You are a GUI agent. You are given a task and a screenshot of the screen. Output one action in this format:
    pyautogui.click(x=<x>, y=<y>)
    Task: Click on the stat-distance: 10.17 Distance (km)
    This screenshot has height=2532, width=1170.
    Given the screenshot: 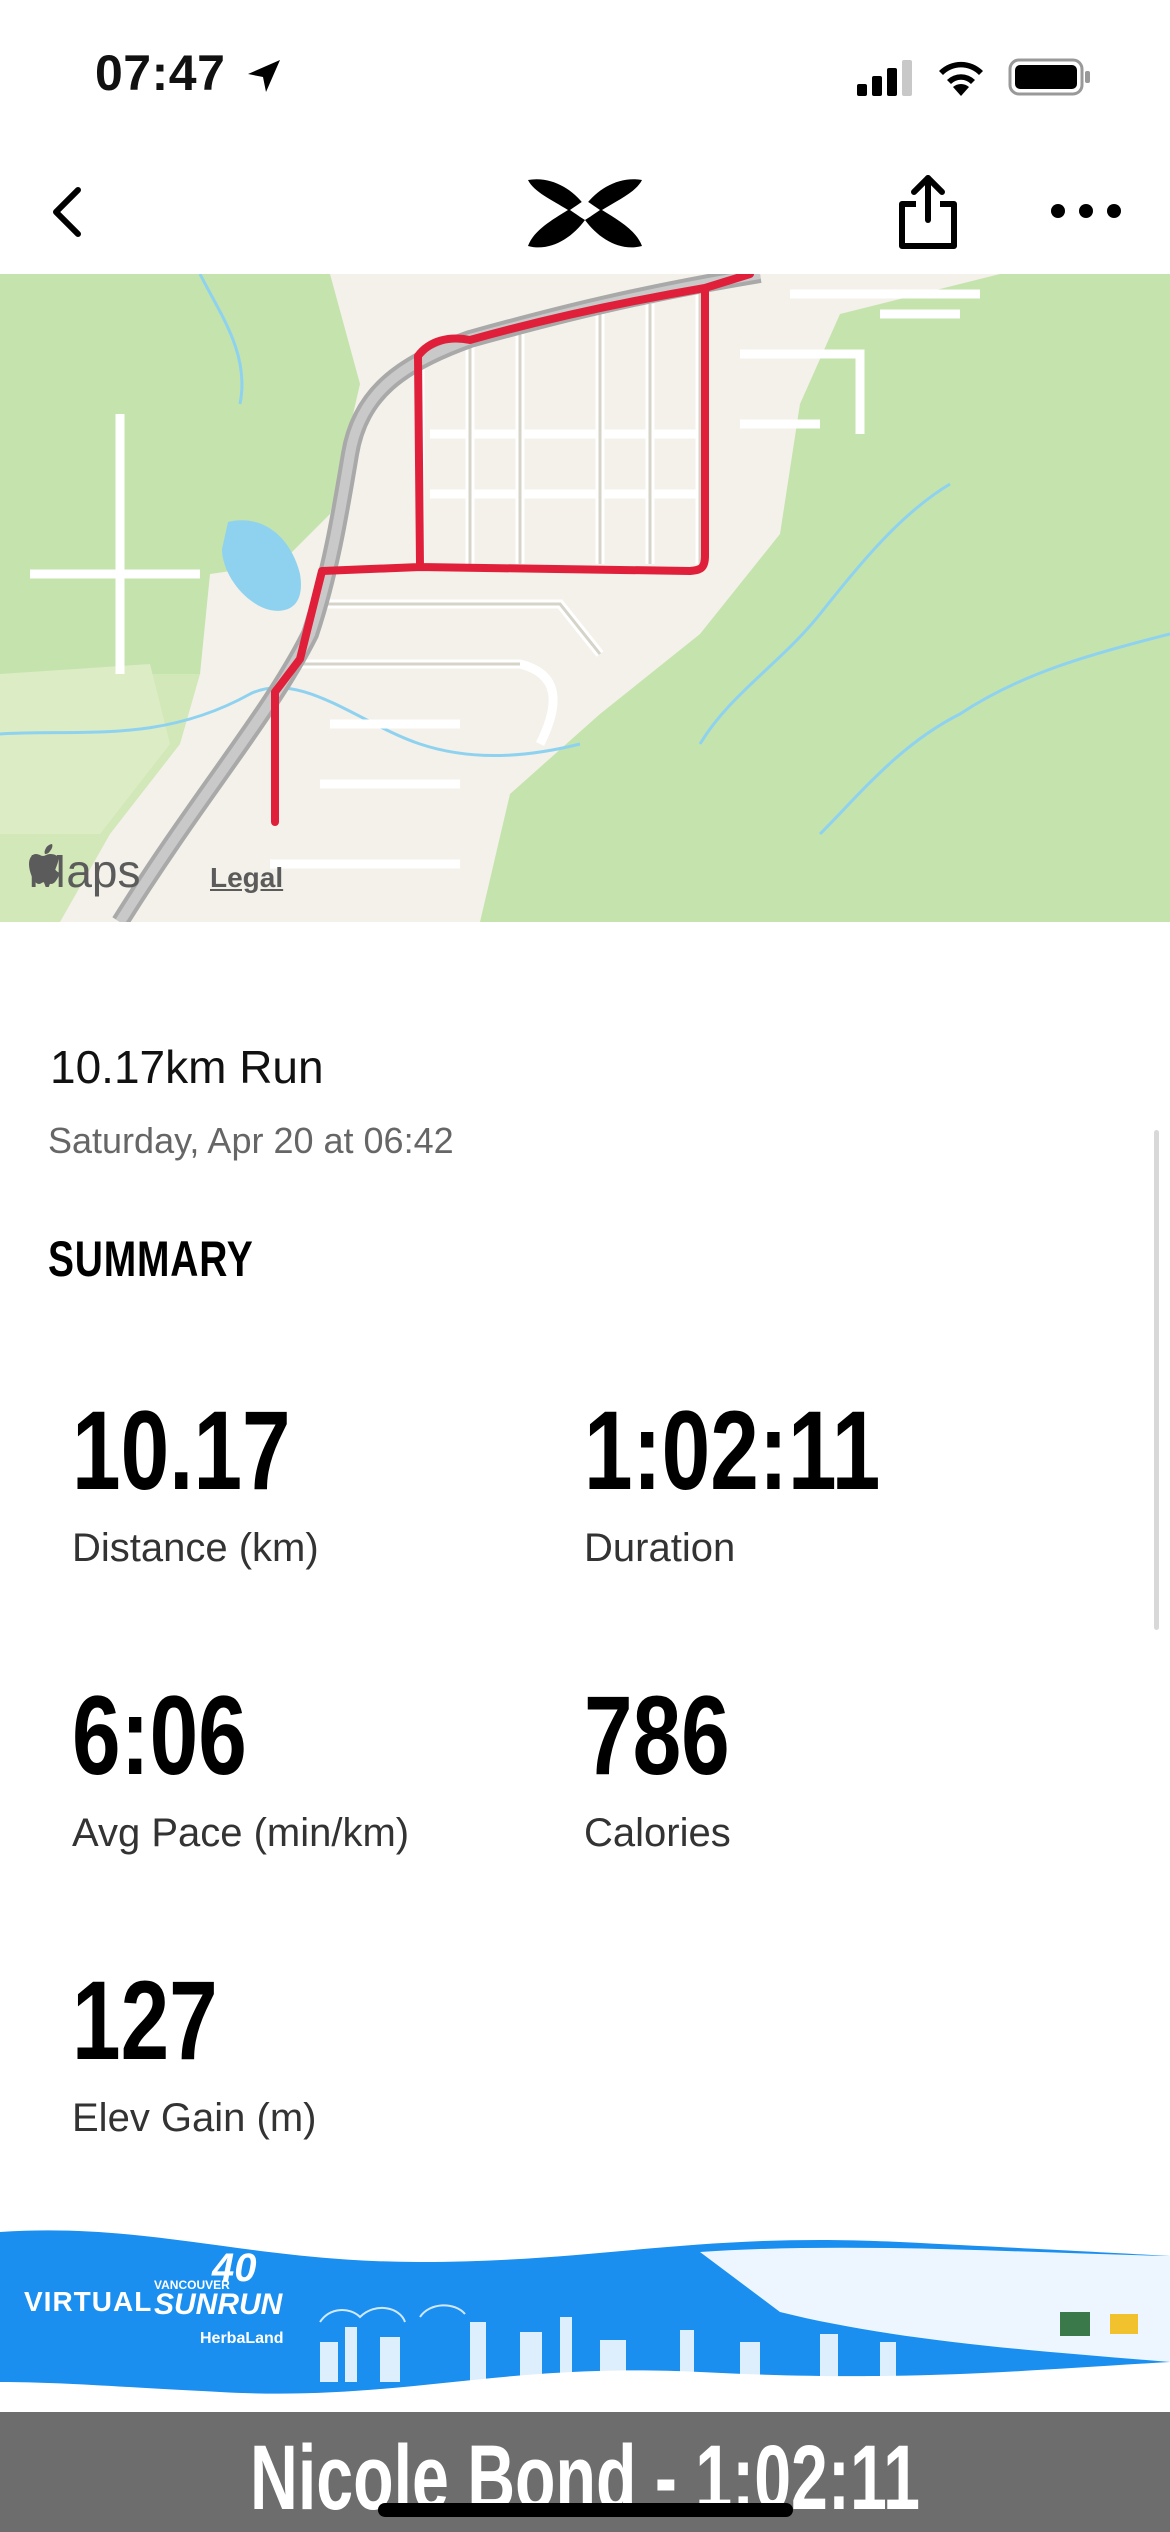 What is the action you would take?
    pyautogui.click(x=252, y=1485)
    